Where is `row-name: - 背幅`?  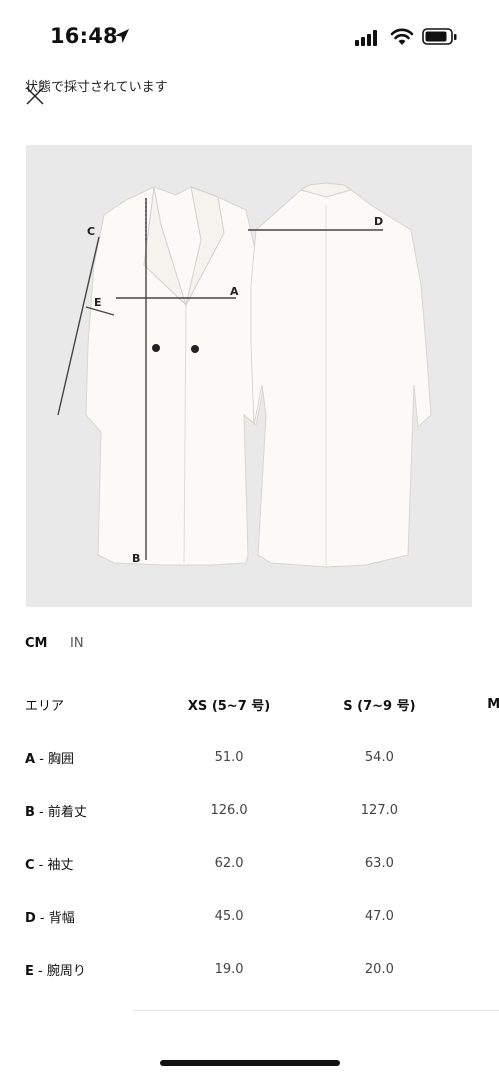 row-name: - 背幅 is located at coordinates (55, 918).